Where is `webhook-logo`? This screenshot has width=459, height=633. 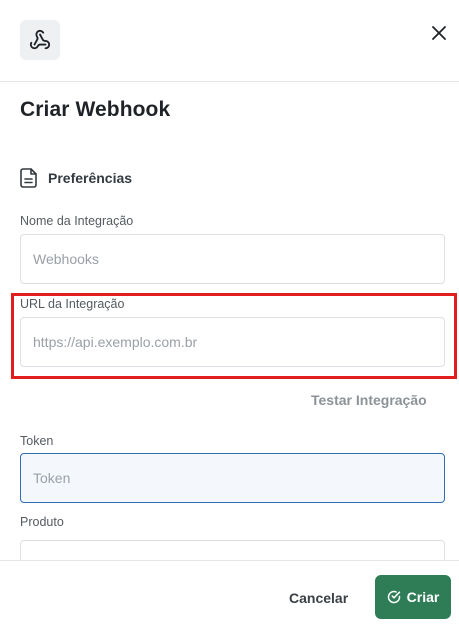
webhook-logo is located at coordinates (40, 40).